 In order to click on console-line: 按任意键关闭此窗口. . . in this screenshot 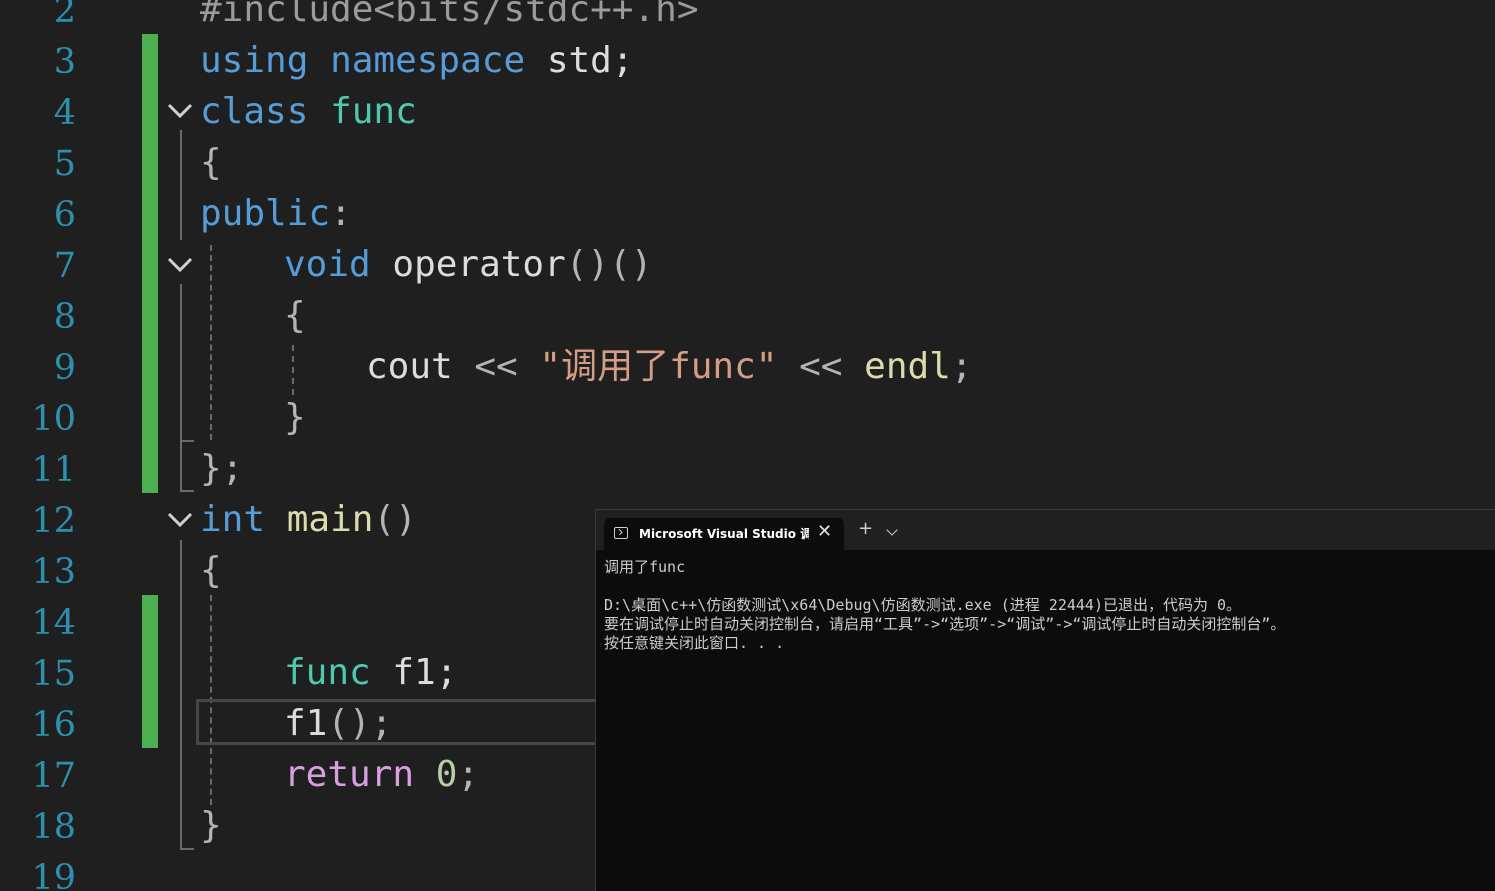, I will do `click(694, 643)`.